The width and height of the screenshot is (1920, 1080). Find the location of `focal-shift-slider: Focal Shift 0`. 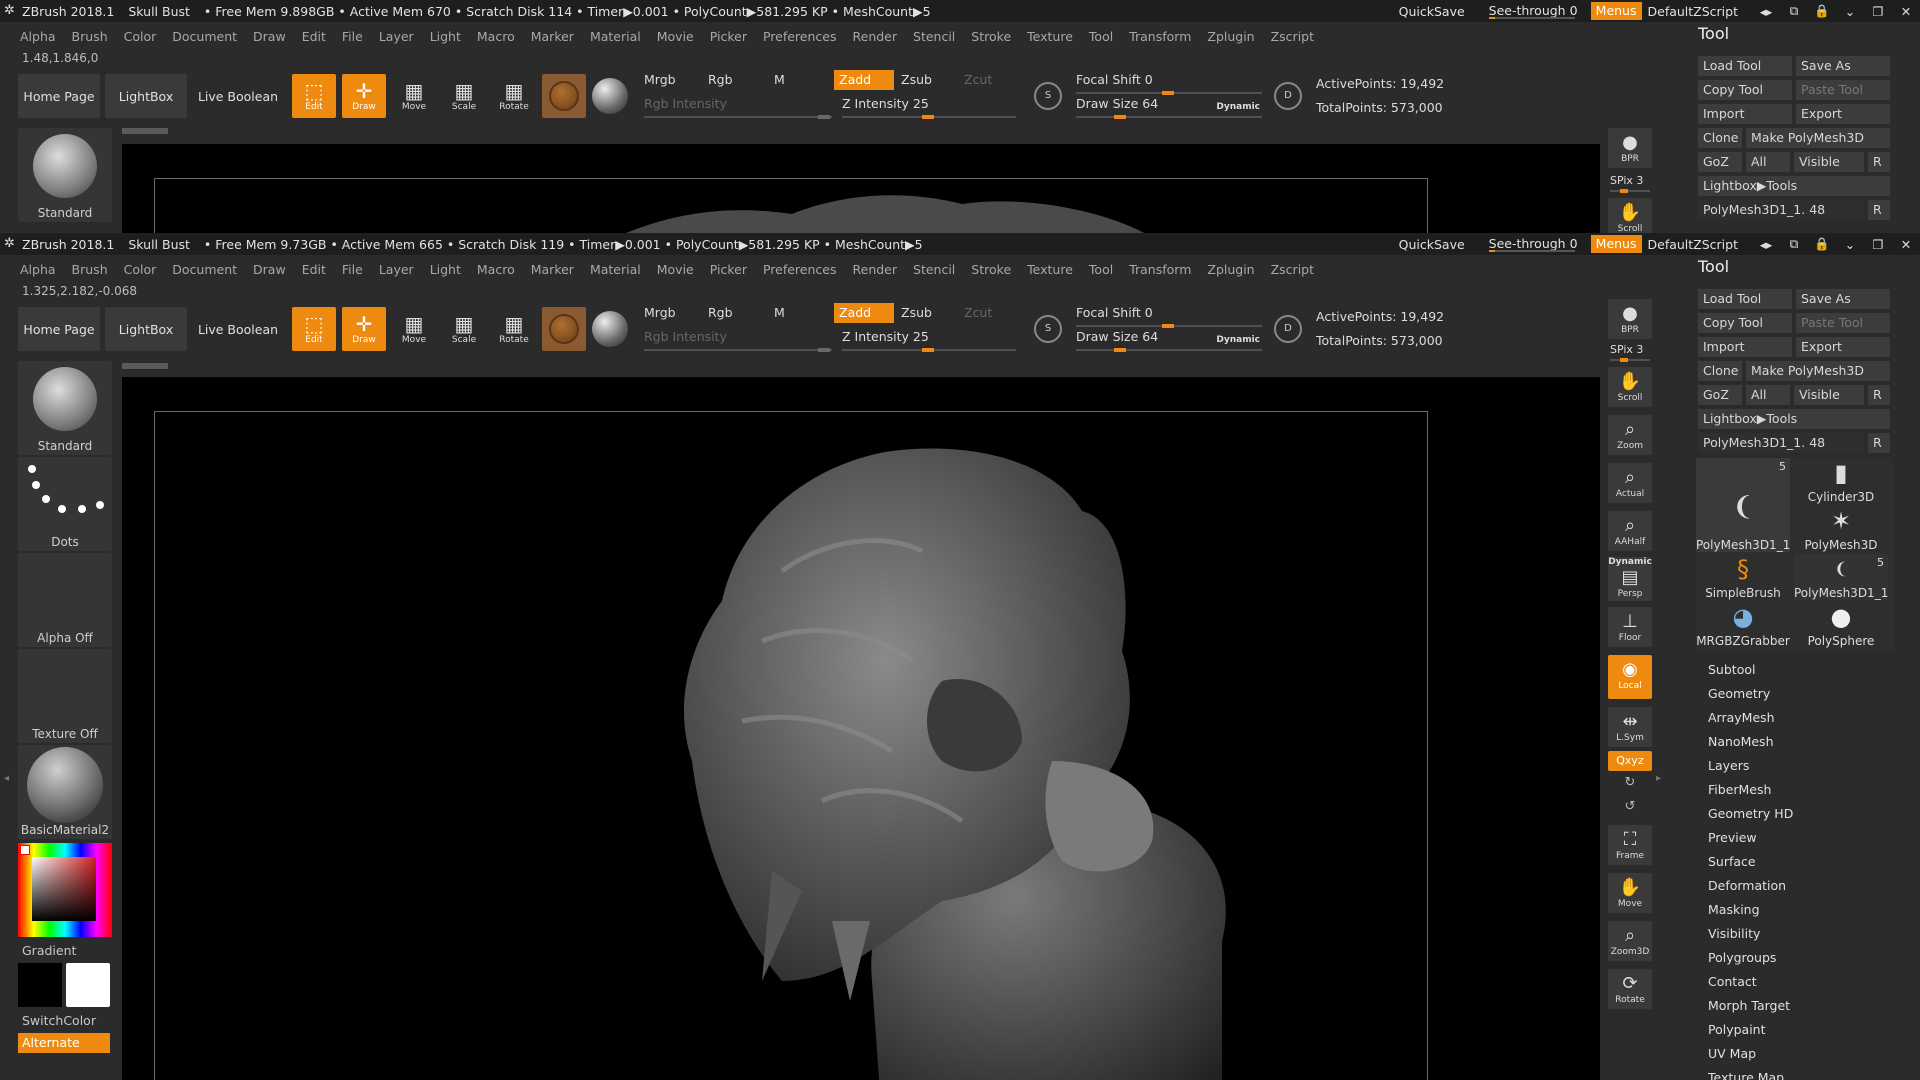

focal-shift-slider: Focal Shift 0 is located at coordinates (1169, 316).